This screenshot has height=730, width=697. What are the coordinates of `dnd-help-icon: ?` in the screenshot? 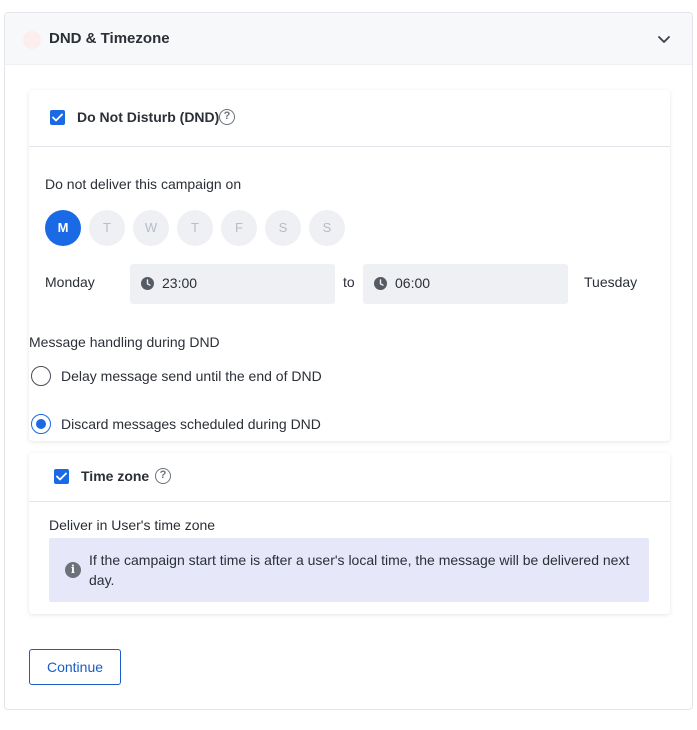 It's located at (227, 117).